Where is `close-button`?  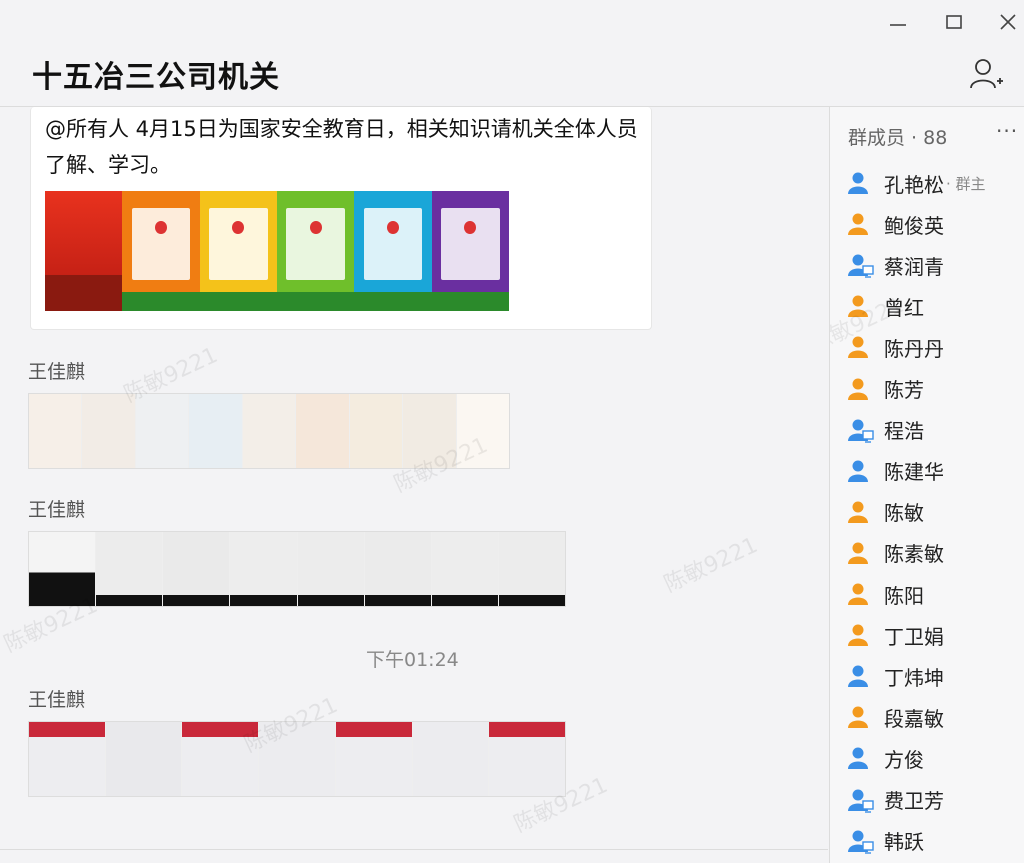
close-button is located at coordinates (1008, 22).